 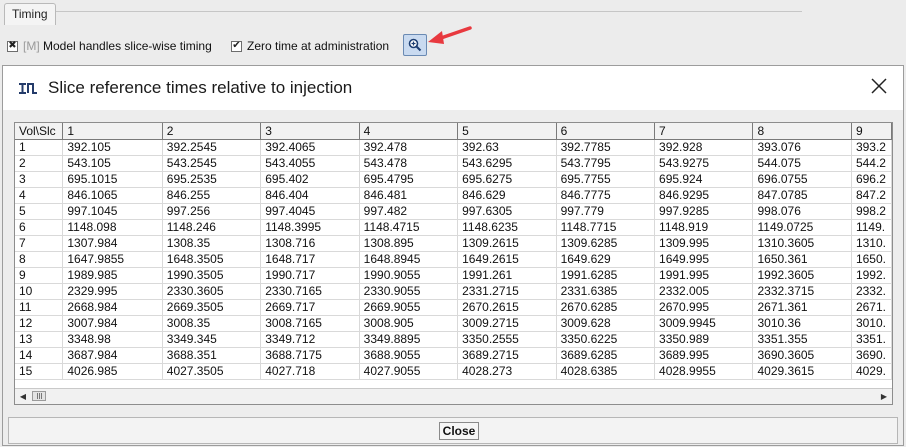 What do you see at coordinates (606, 211) in the screenshot?
I see `time-value-cell: 997.779` at bounding box center [606, 211].